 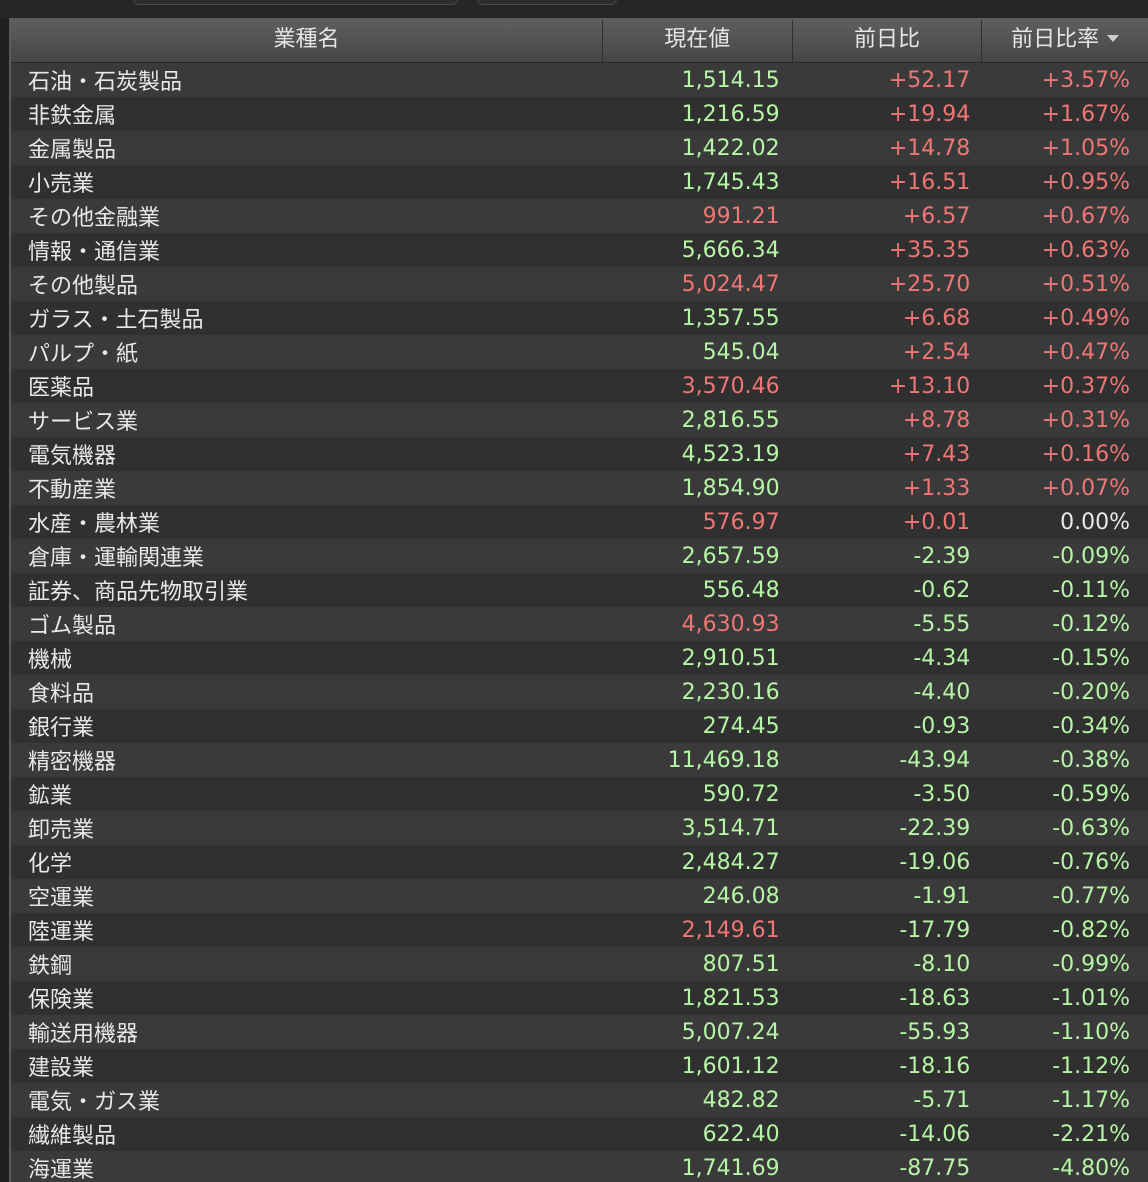 I want to click on sector-name-cell: 情報・通信業, so click(x=94, y=252).